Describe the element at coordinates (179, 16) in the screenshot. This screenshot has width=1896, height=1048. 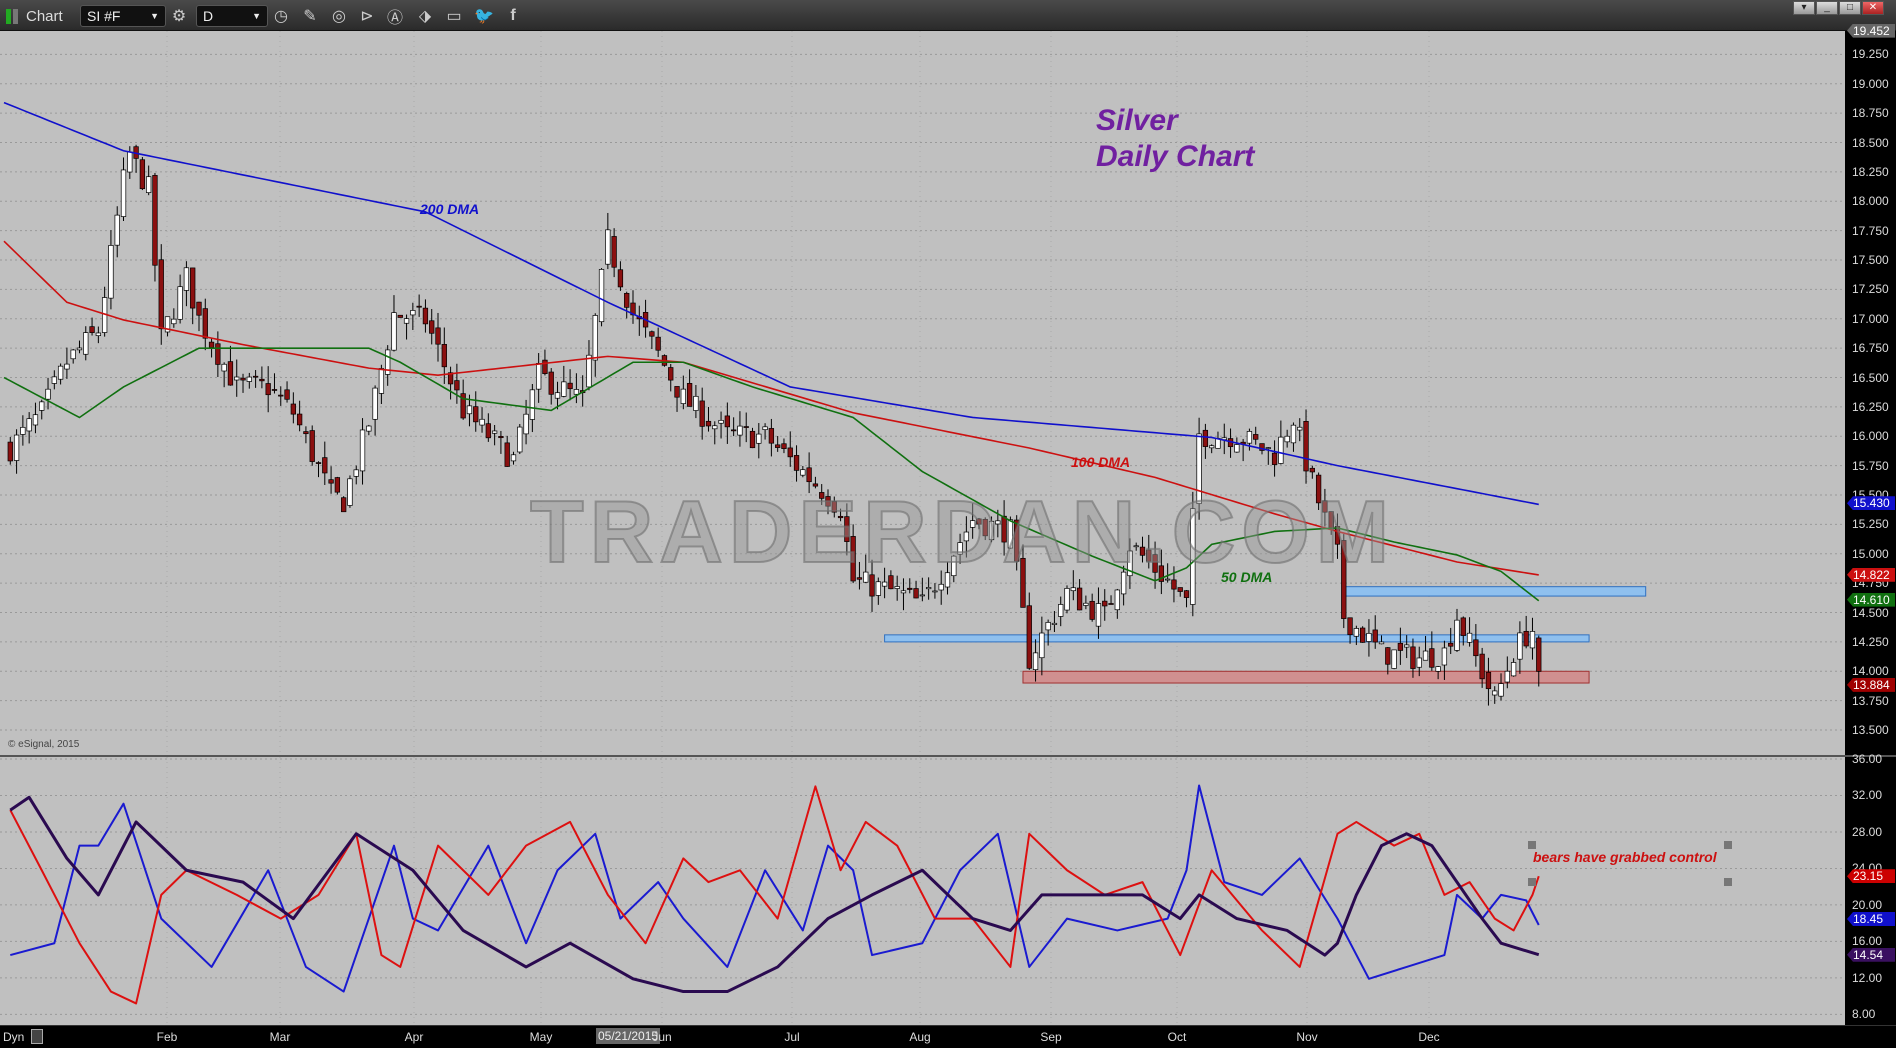
I see `gear-icon: ⚙` at that location.